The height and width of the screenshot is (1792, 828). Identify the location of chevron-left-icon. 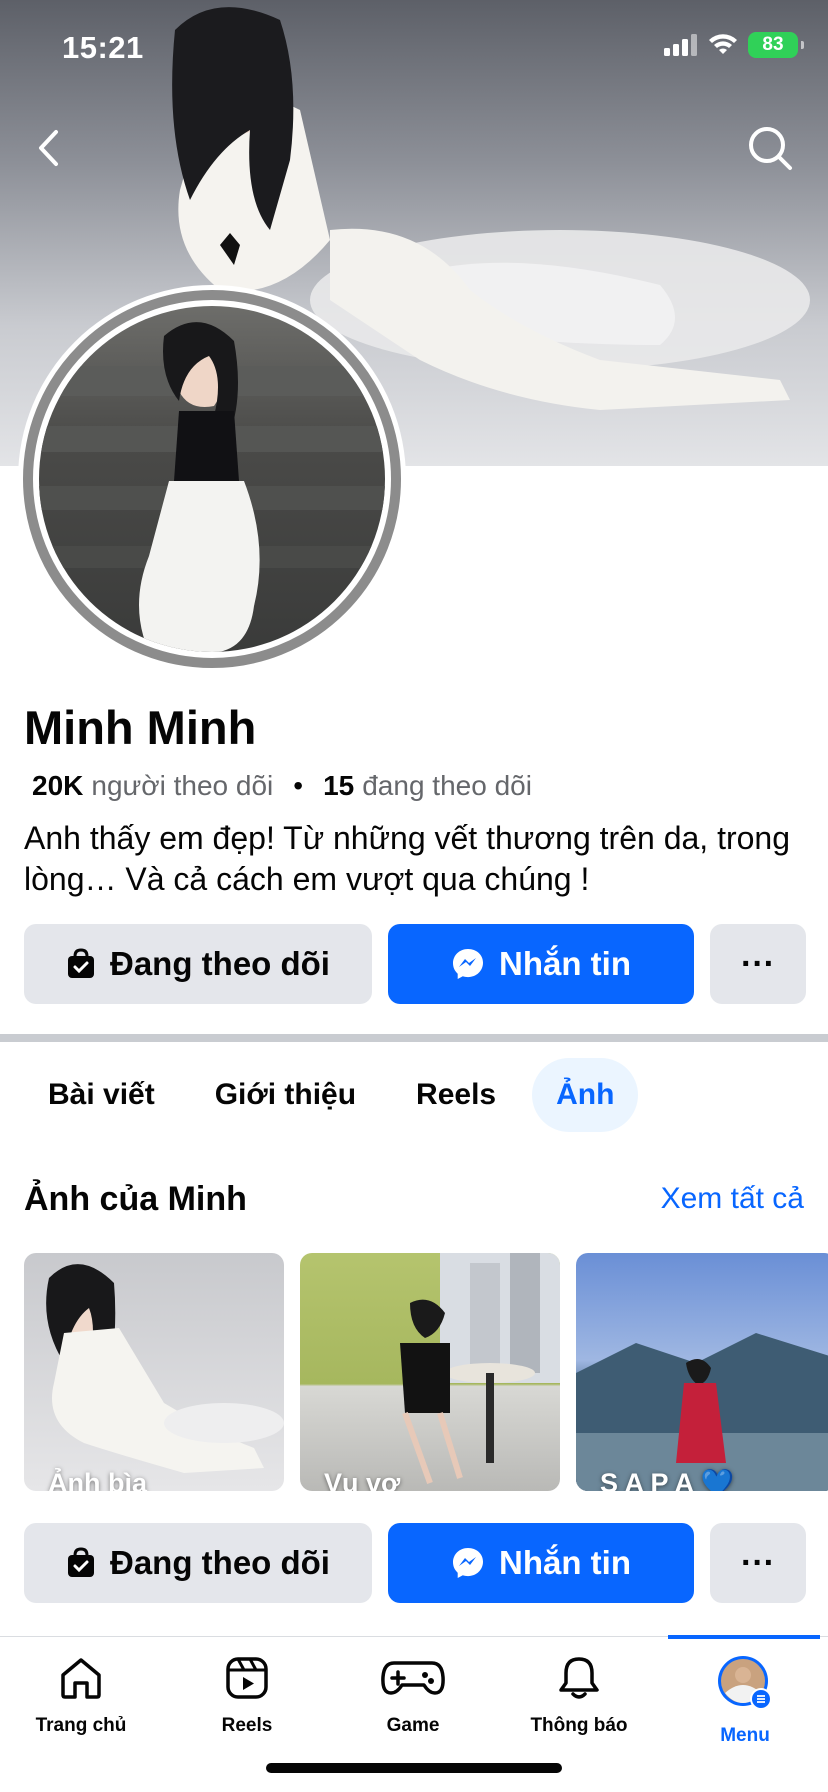
(48, 148).